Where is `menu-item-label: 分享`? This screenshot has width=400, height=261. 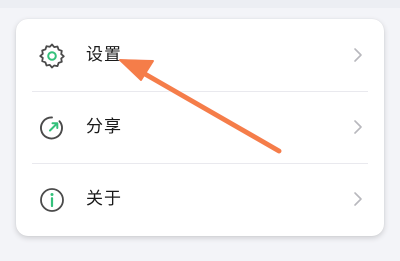
menu-item-label: 分享 is located at coordinates (104, 127).